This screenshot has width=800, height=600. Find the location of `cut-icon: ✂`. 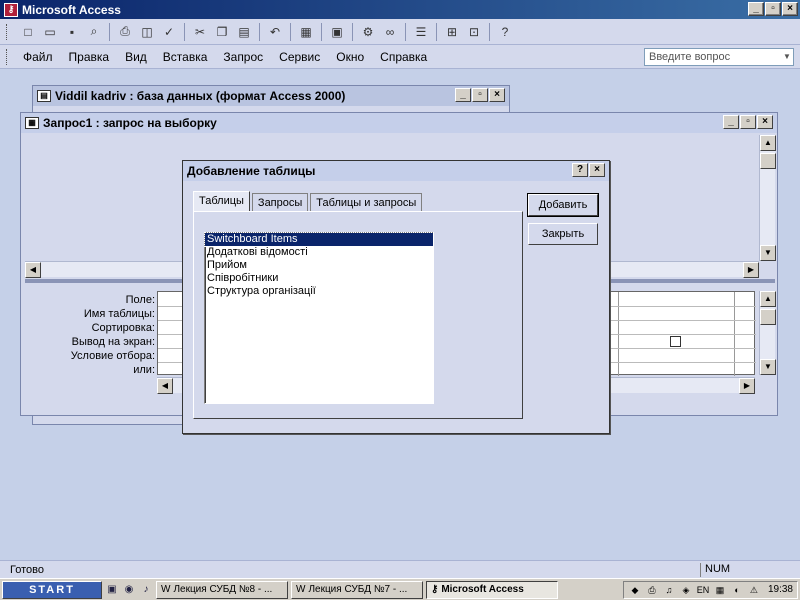

cut-icon: ✂ is located at coordinates (200, 32).